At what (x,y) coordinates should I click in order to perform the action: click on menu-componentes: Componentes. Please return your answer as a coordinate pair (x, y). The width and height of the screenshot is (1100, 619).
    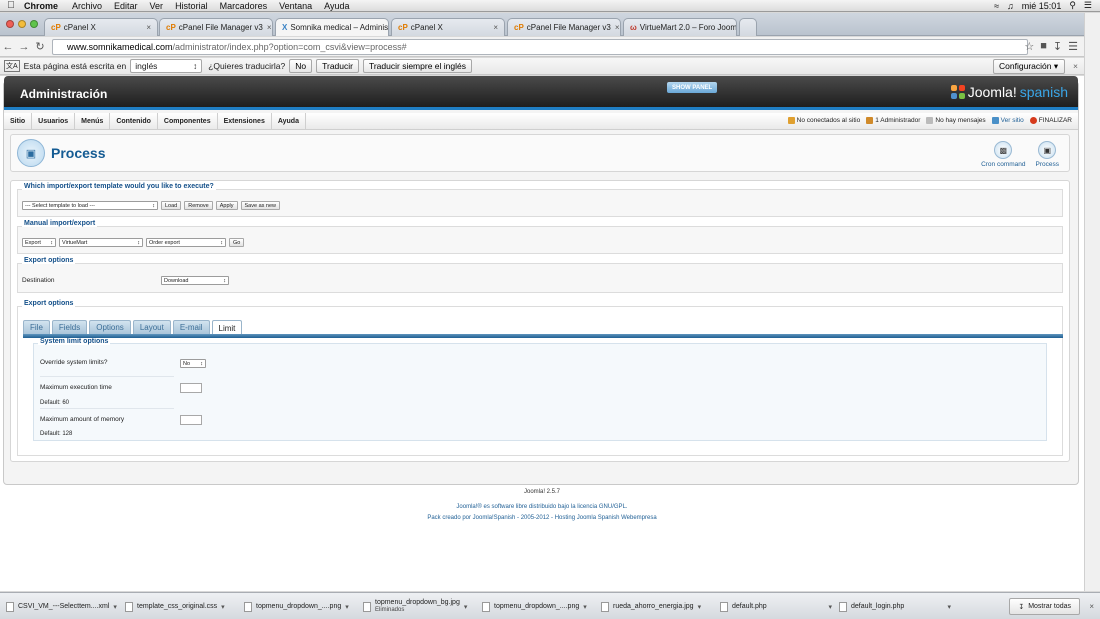
    Looking at the image, I should click on (188, 121).